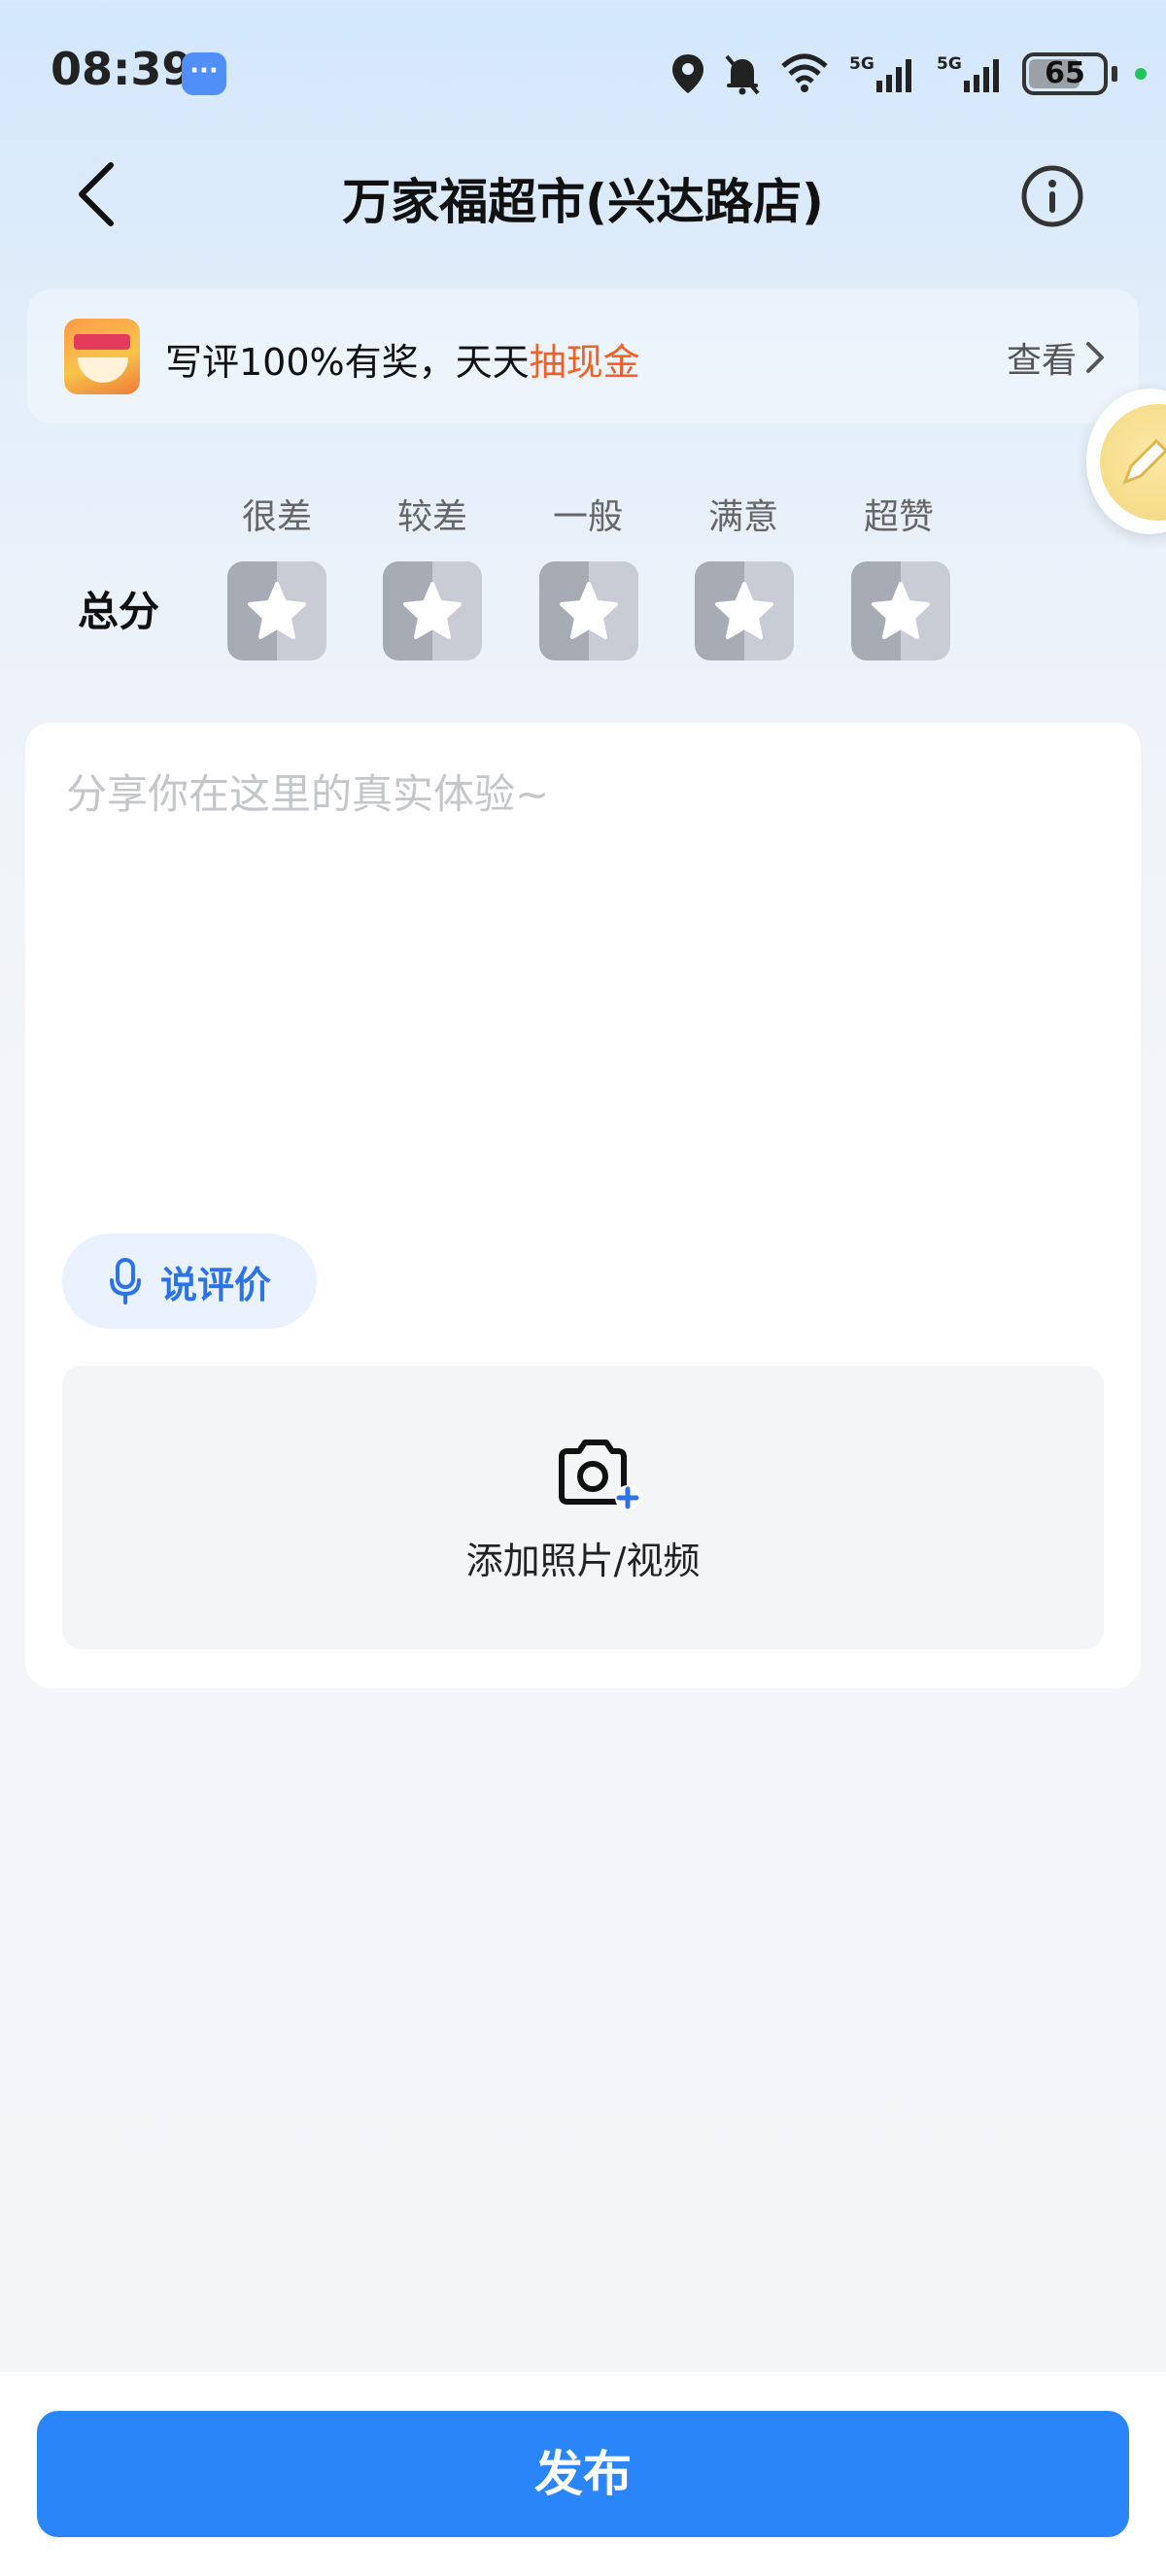  I want to click on add-media-button: 添加照片/视频, so click(583, 1507).